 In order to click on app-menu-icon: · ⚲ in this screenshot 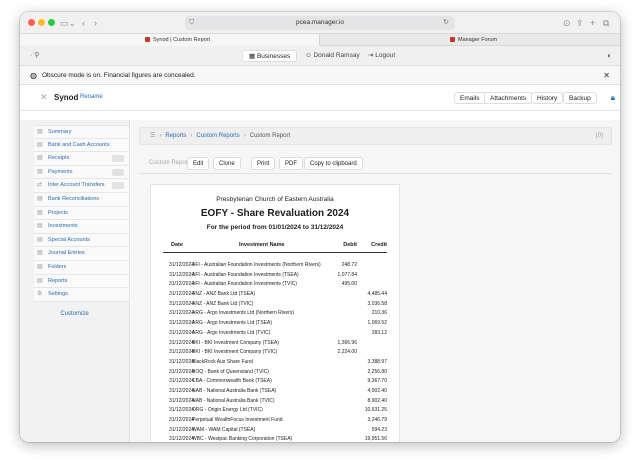, I will do `click(34, 55)`.